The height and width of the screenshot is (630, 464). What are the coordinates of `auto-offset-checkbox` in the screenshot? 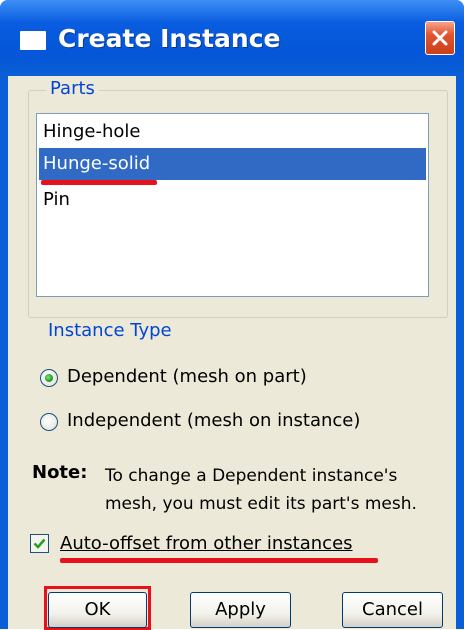 It's located at (39, 543).